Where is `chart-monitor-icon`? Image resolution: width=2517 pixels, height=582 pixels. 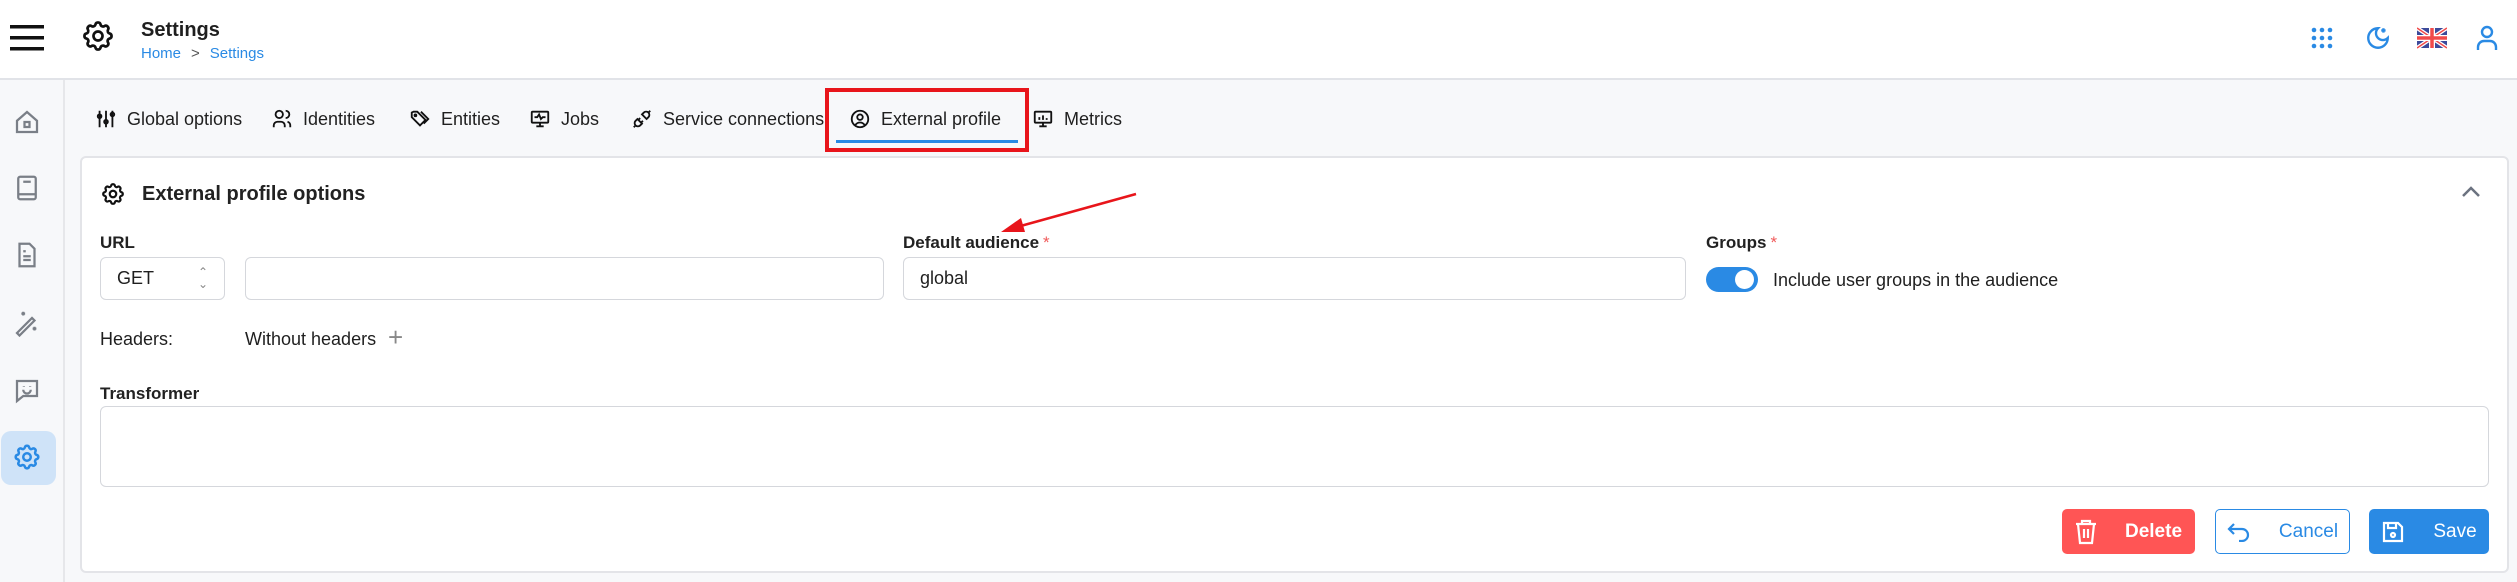
chart-monitor-icon is located at coordinates (1043, 119).